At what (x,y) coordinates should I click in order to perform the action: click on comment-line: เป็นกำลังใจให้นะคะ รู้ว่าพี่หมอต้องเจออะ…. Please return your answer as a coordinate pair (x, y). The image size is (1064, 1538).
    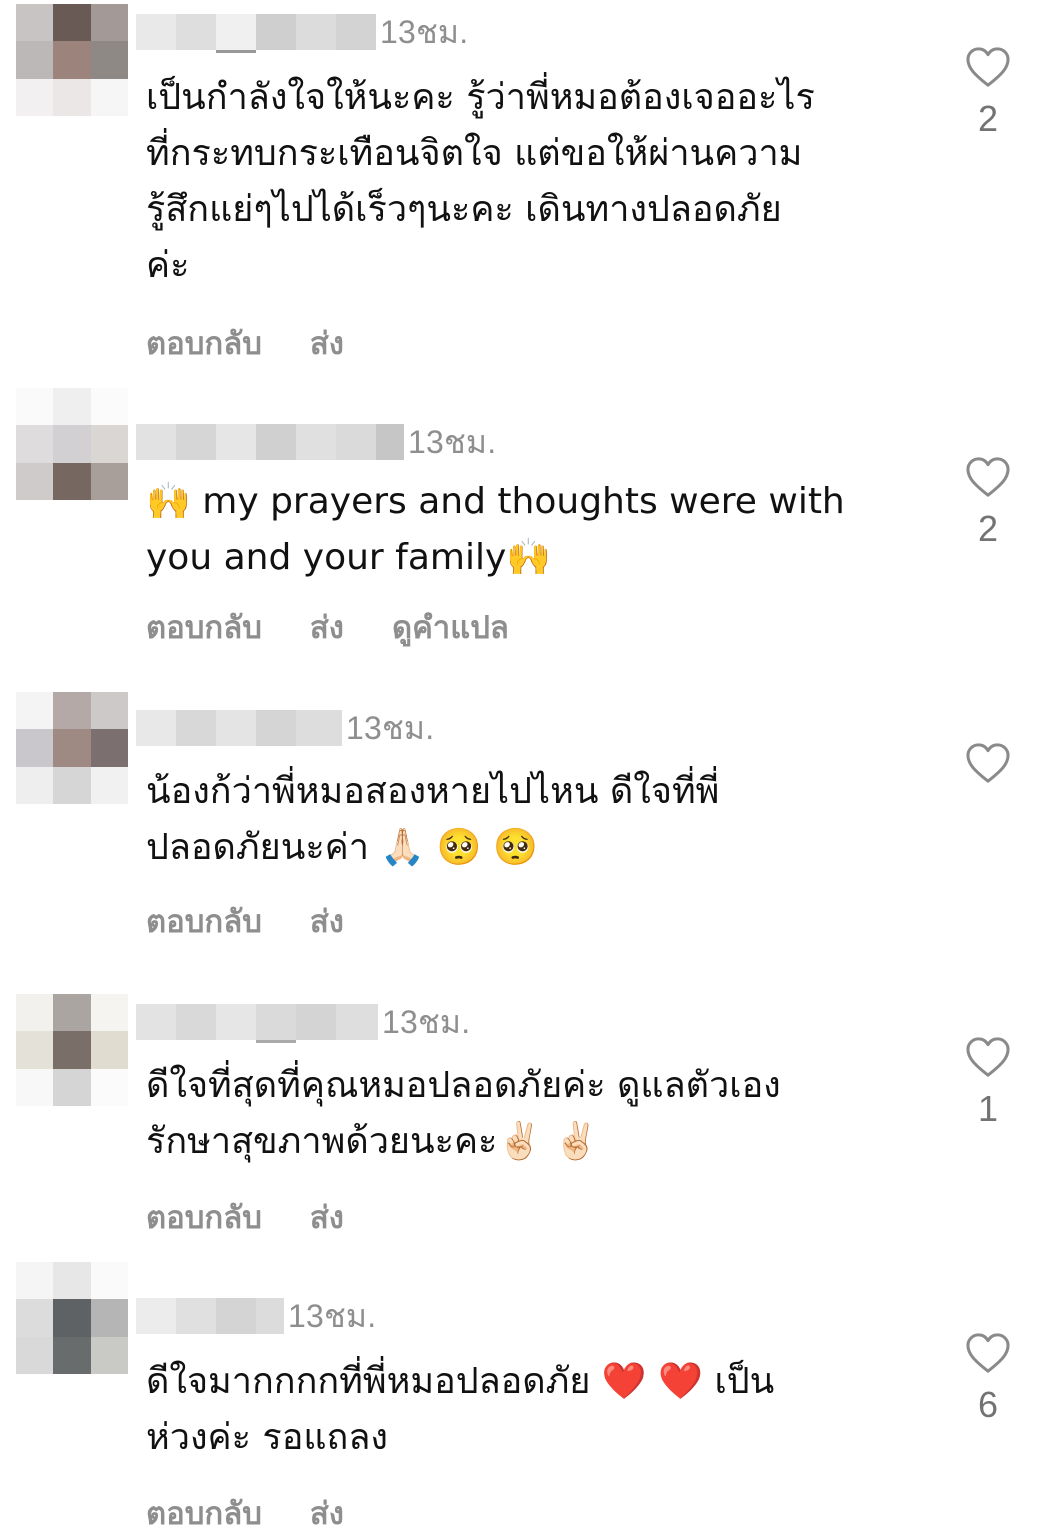
    Looking at the image, I should click on (480, 97).